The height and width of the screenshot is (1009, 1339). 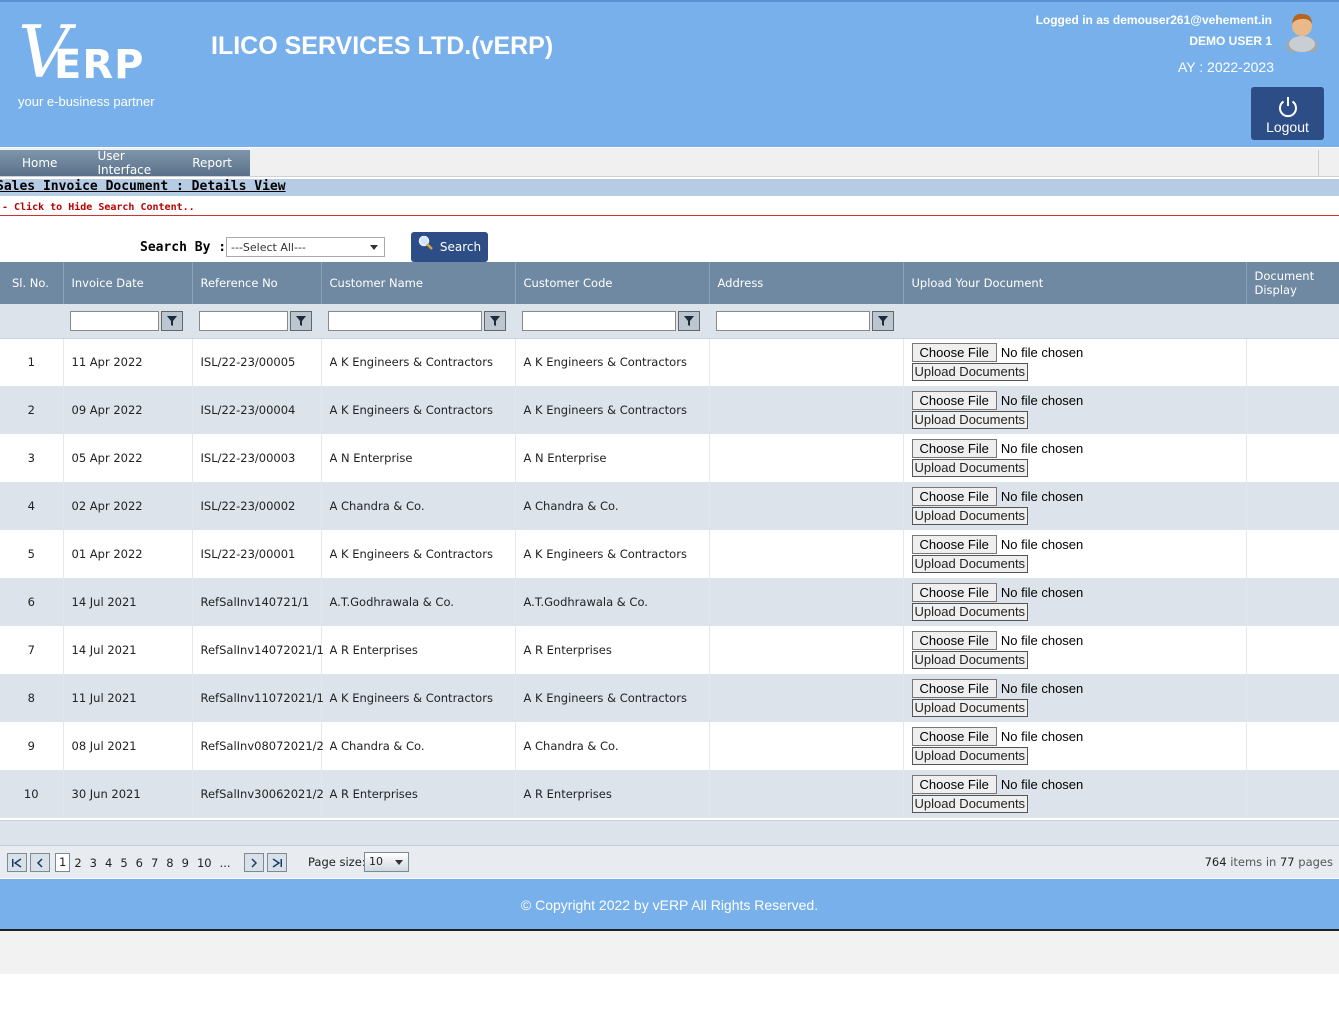 I want to click on filter-reference-no-input, so click(x=243, y=320).